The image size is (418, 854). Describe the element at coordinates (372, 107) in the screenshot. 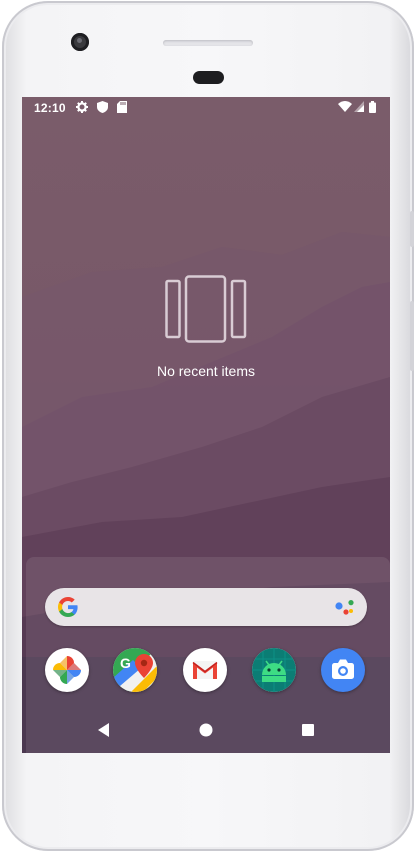

I see `battery-icon` at that location.